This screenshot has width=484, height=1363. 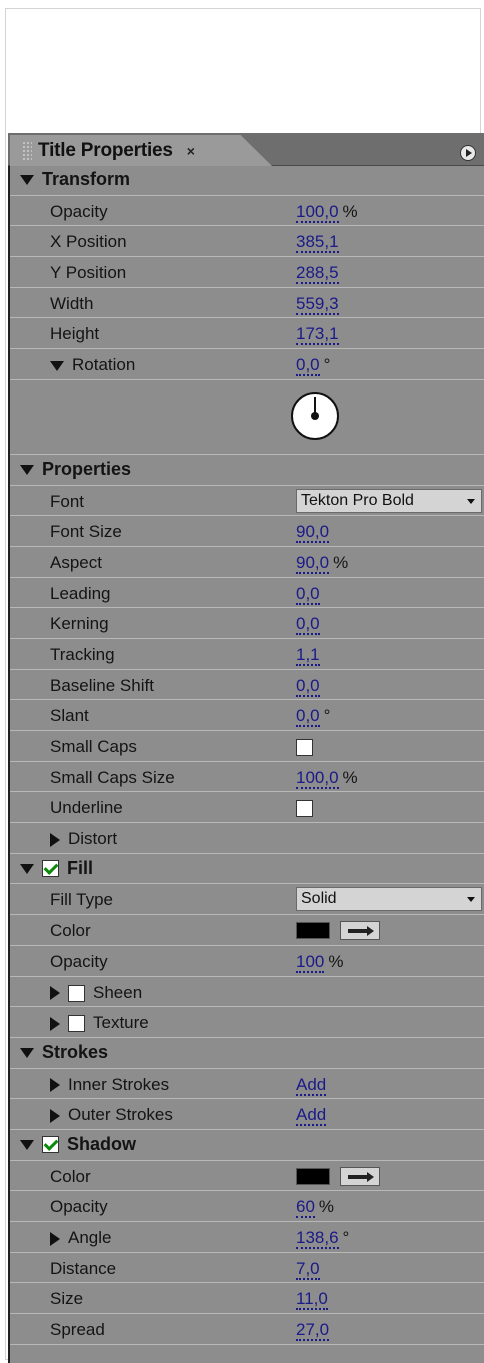 I want to click on shadow-checkbox, so click(x=50, y=1145).